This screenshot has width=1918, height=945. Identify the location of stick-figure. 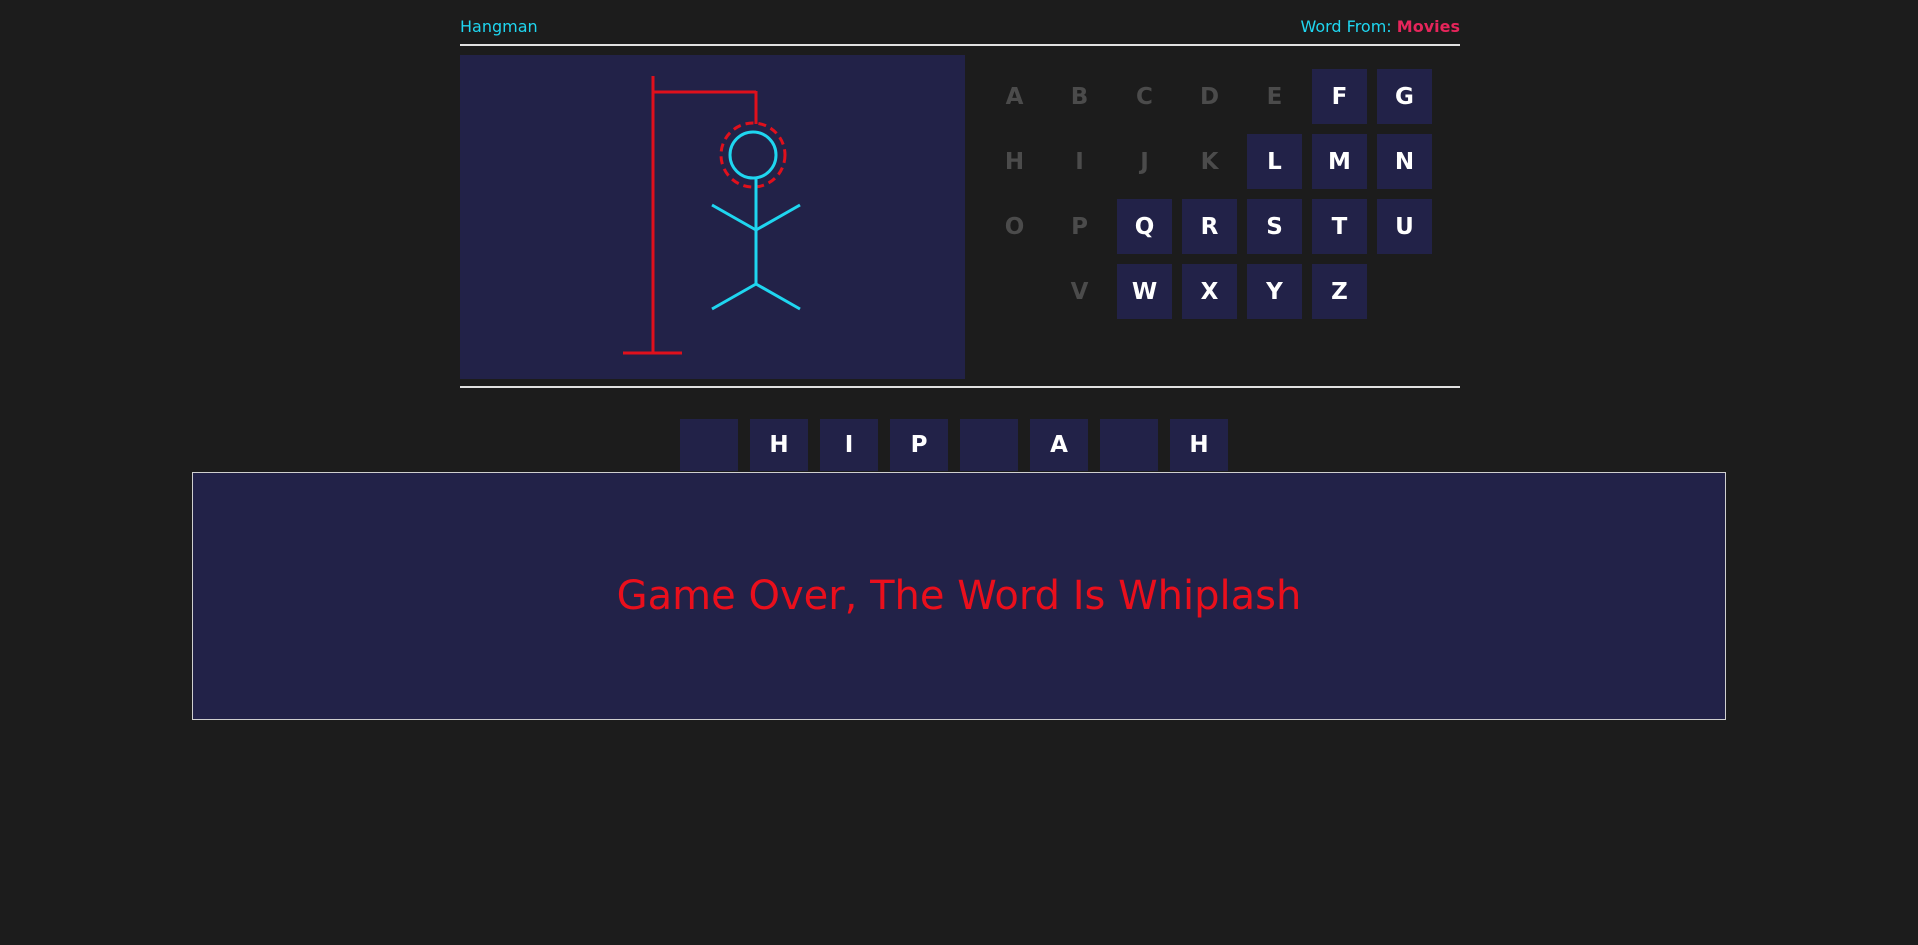
(756, 220).